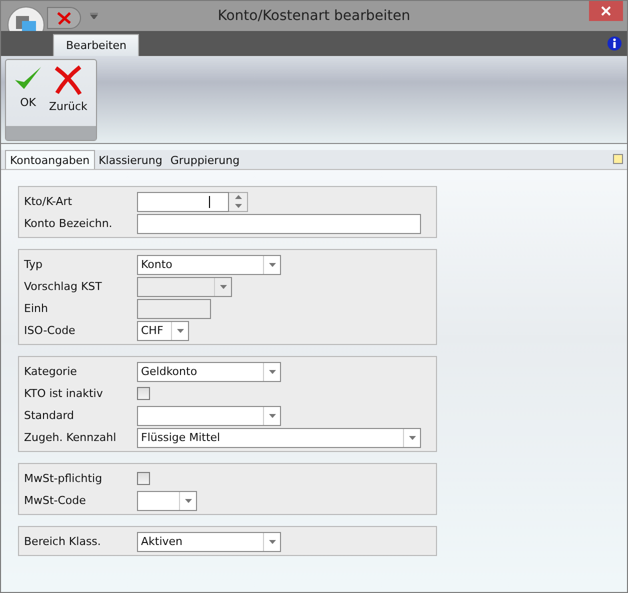 Image resolution: width=628 pixels, height=593 pixels. What do you see at coordinates (238, 202) in the screenshot?
I see `spin-buttons` at bounding box center [238, 202].